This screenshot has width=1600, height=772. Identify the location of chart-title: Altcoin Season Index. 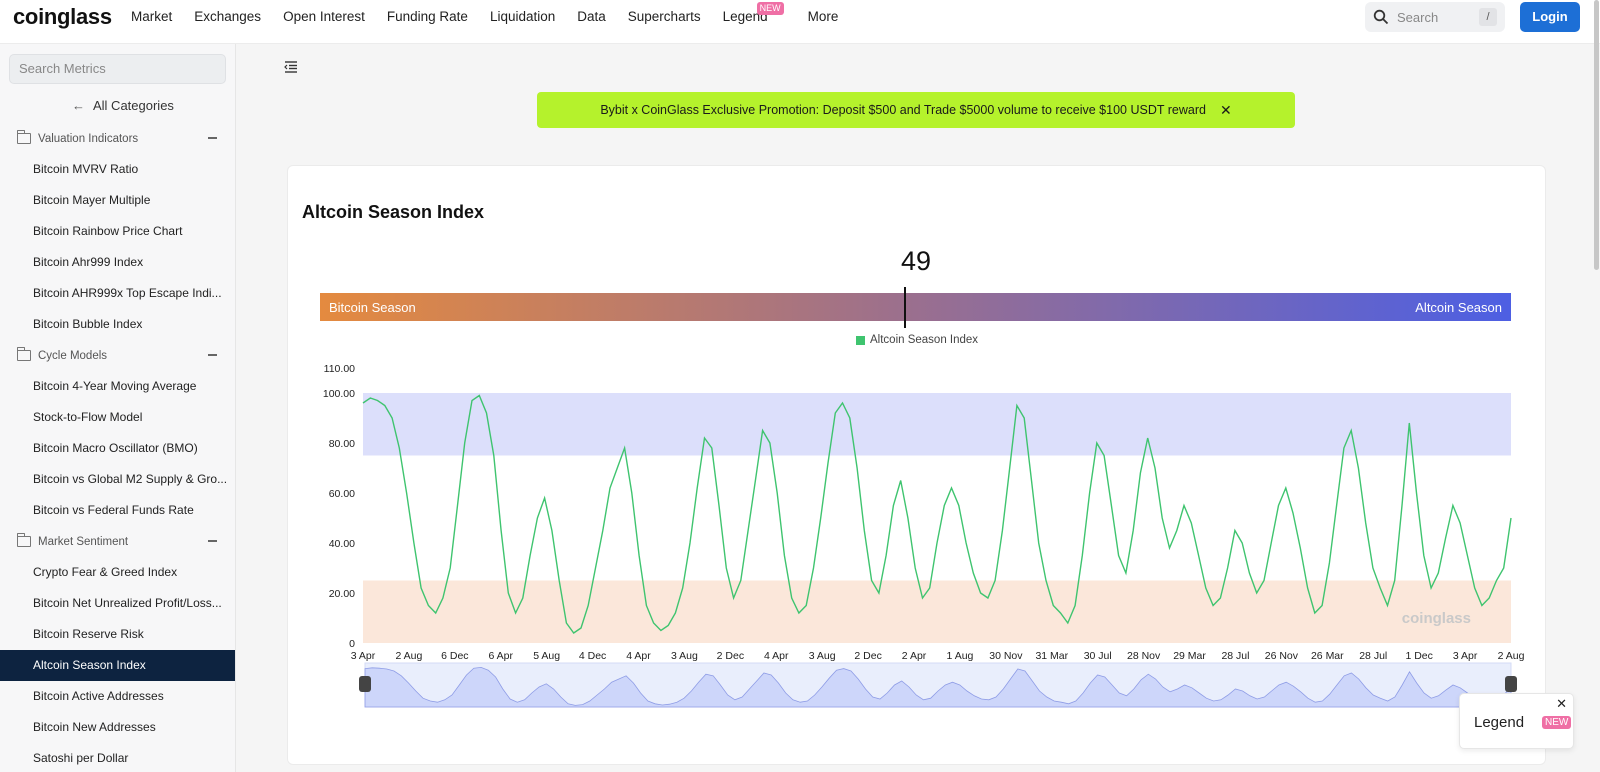
(393, 212).